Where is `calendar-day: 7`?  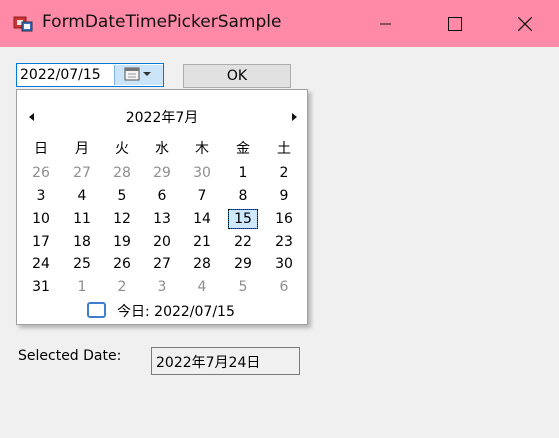 calendar-day: 7 is located at coordinates (202, 196).